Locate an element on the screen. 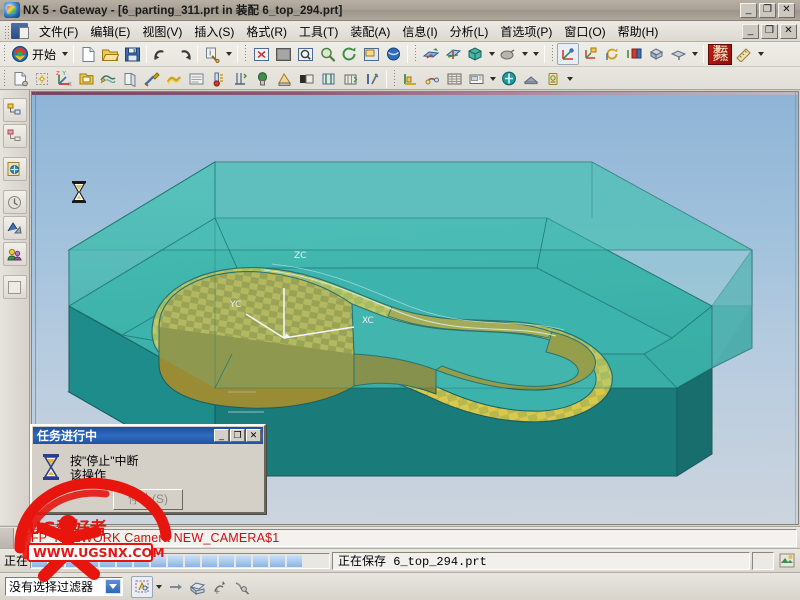 The image size is (800, 600). menu-edit: 编辑(E) is located at coordinates (110, 31).